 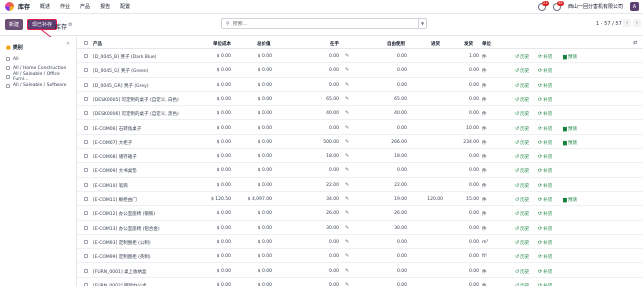 What do you see at coordinates (85, 6) in the screenshot?
I see `menu-item-products: 产品` at bounding box center [85, 6].